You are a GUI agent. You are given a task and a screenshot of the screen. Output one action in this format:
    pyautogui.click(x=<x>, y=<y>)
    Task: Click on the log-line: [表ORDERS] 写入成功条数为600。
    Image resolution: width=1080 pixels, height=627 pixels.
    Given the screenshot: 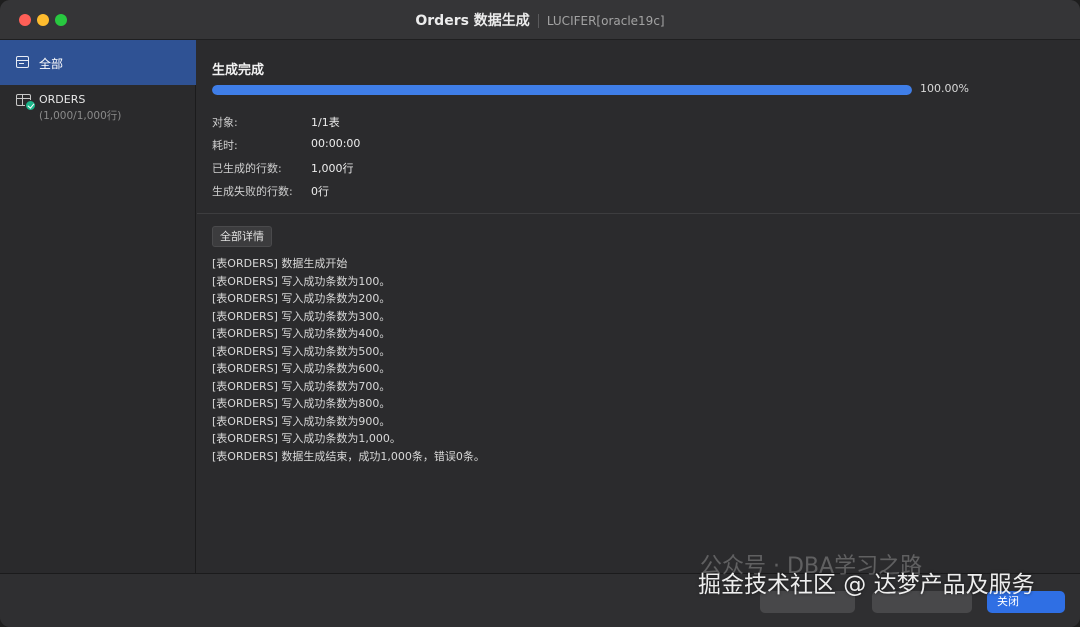 What is the action you would take?
    pyautogui.click(x=301, y=368)
    